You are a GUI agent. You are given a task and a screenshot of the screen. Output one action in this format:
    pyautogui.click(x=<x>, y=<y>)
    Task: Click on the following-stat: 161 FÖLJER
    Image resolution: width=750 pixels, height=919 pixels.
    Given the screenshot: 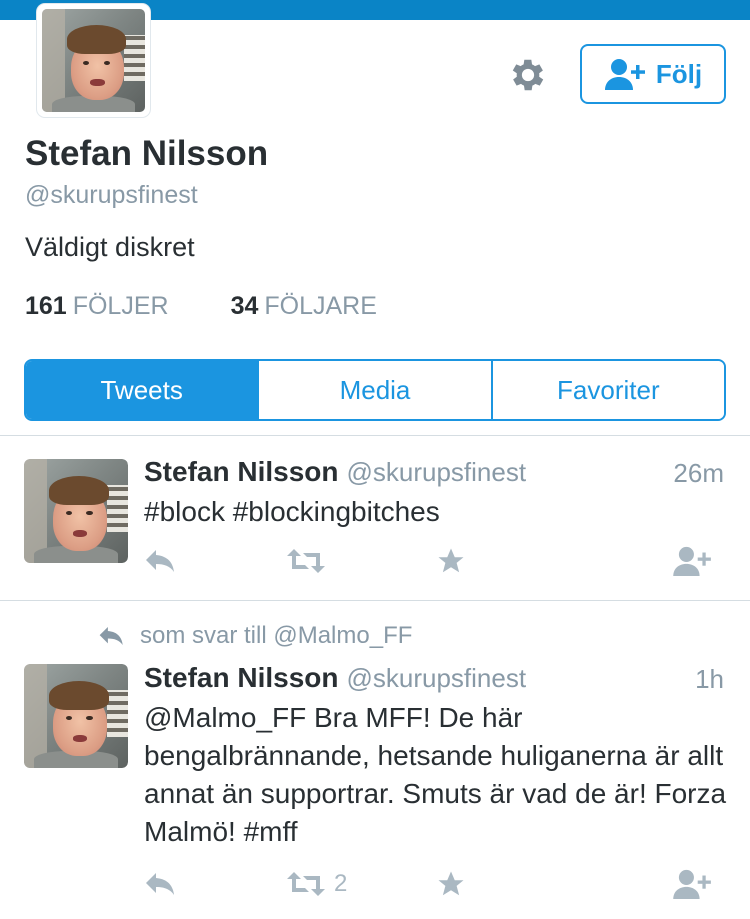 What is the action you would take?
    pyautogui.click(x=97, y=306)
    